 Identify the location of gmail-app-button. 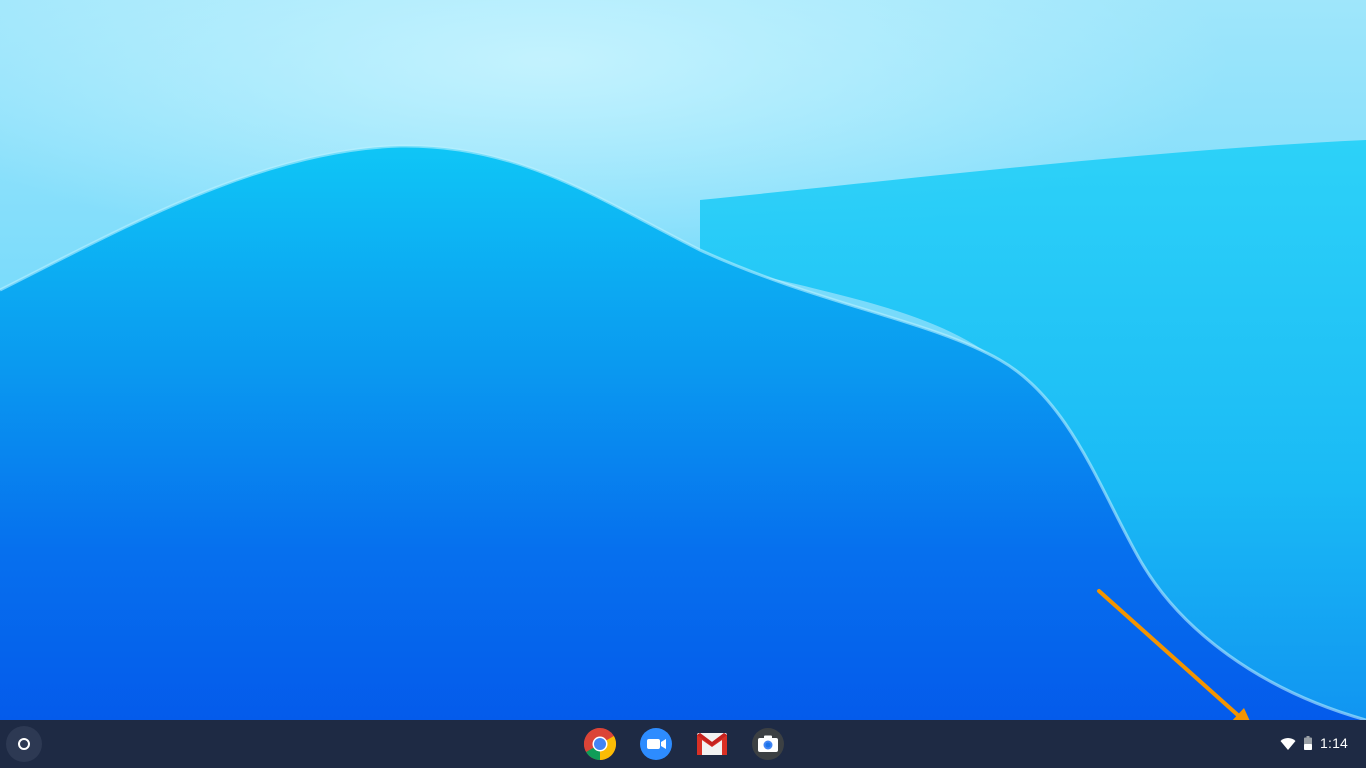
(712, 744).